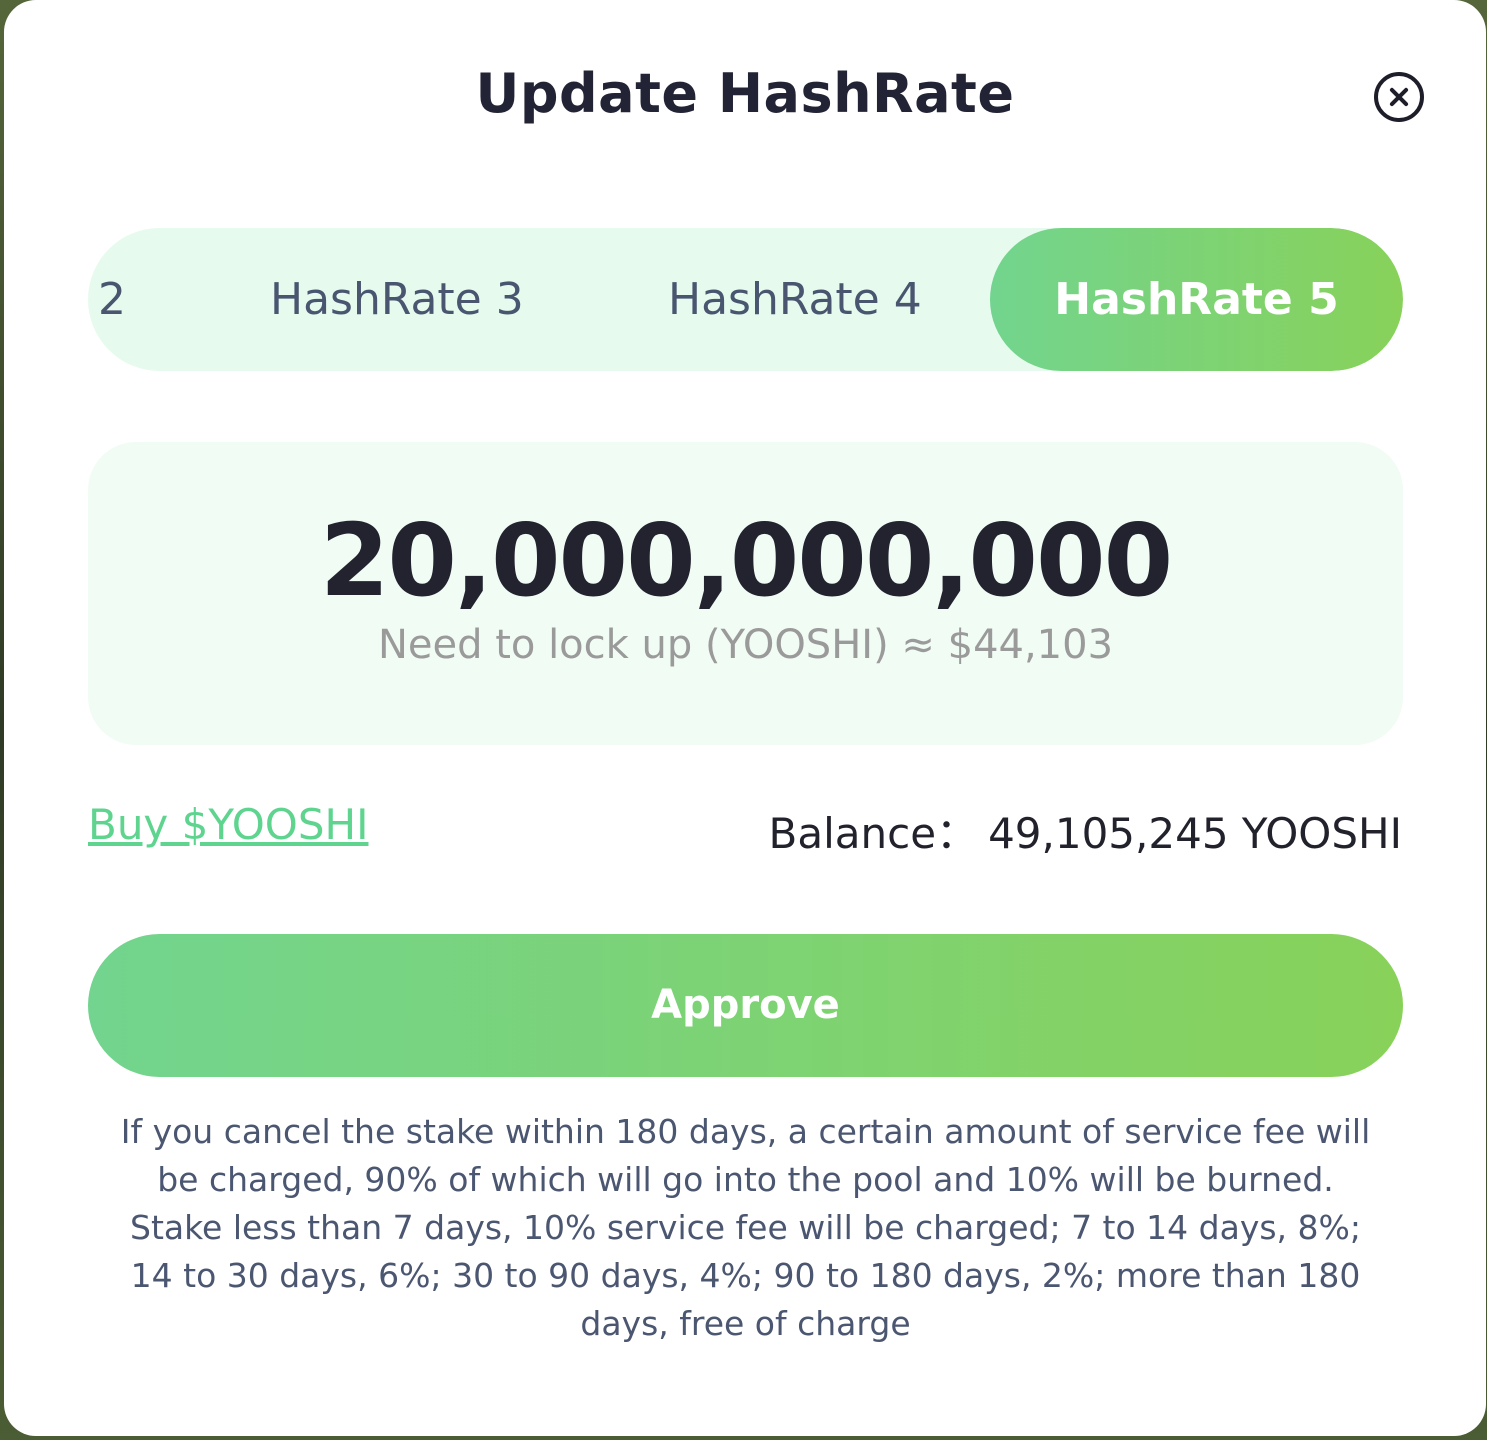 This screenshot has width=1487, height=1440. I want to click on tab-hashrate-5: HashRate 5, so click(1196, 299).